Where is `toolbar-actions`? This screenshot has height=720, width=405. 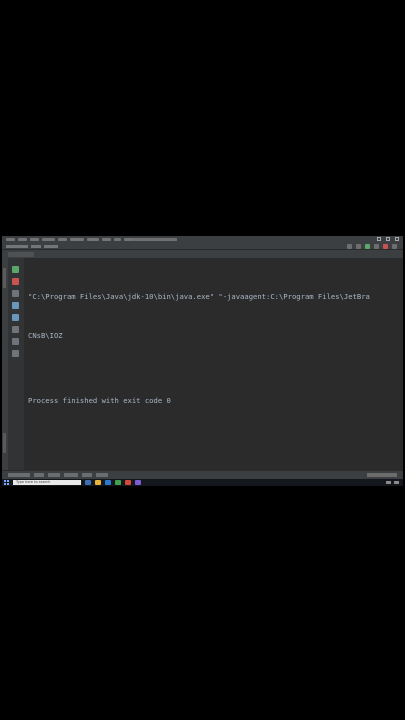 toolbar-actions is located at coordinates (372, 246).